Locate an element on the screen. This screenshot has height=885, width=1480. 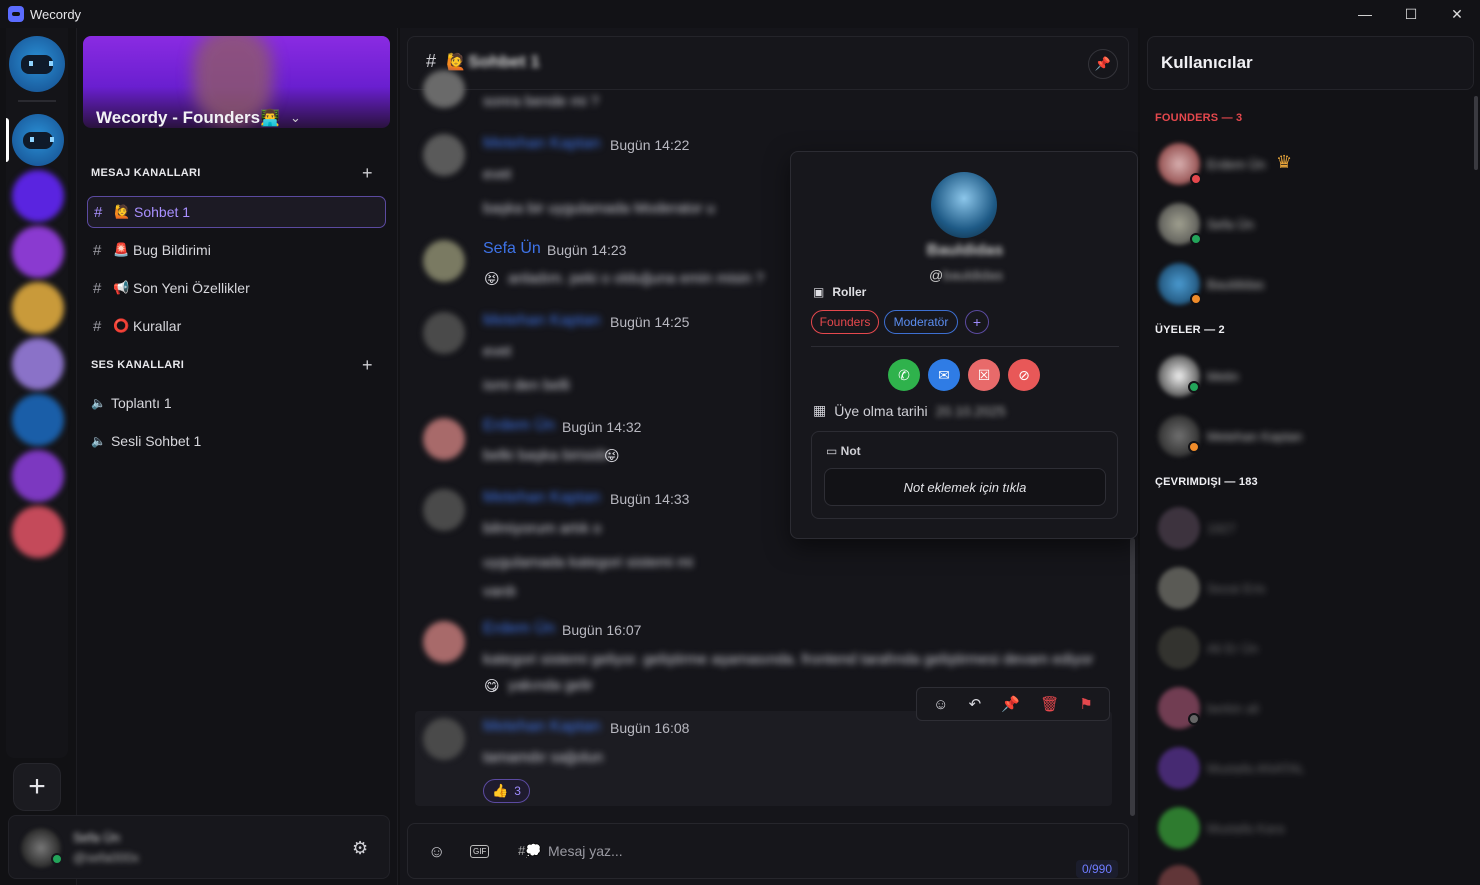
add-reaction-icon: ☺ is located at coordinates (940, 704).